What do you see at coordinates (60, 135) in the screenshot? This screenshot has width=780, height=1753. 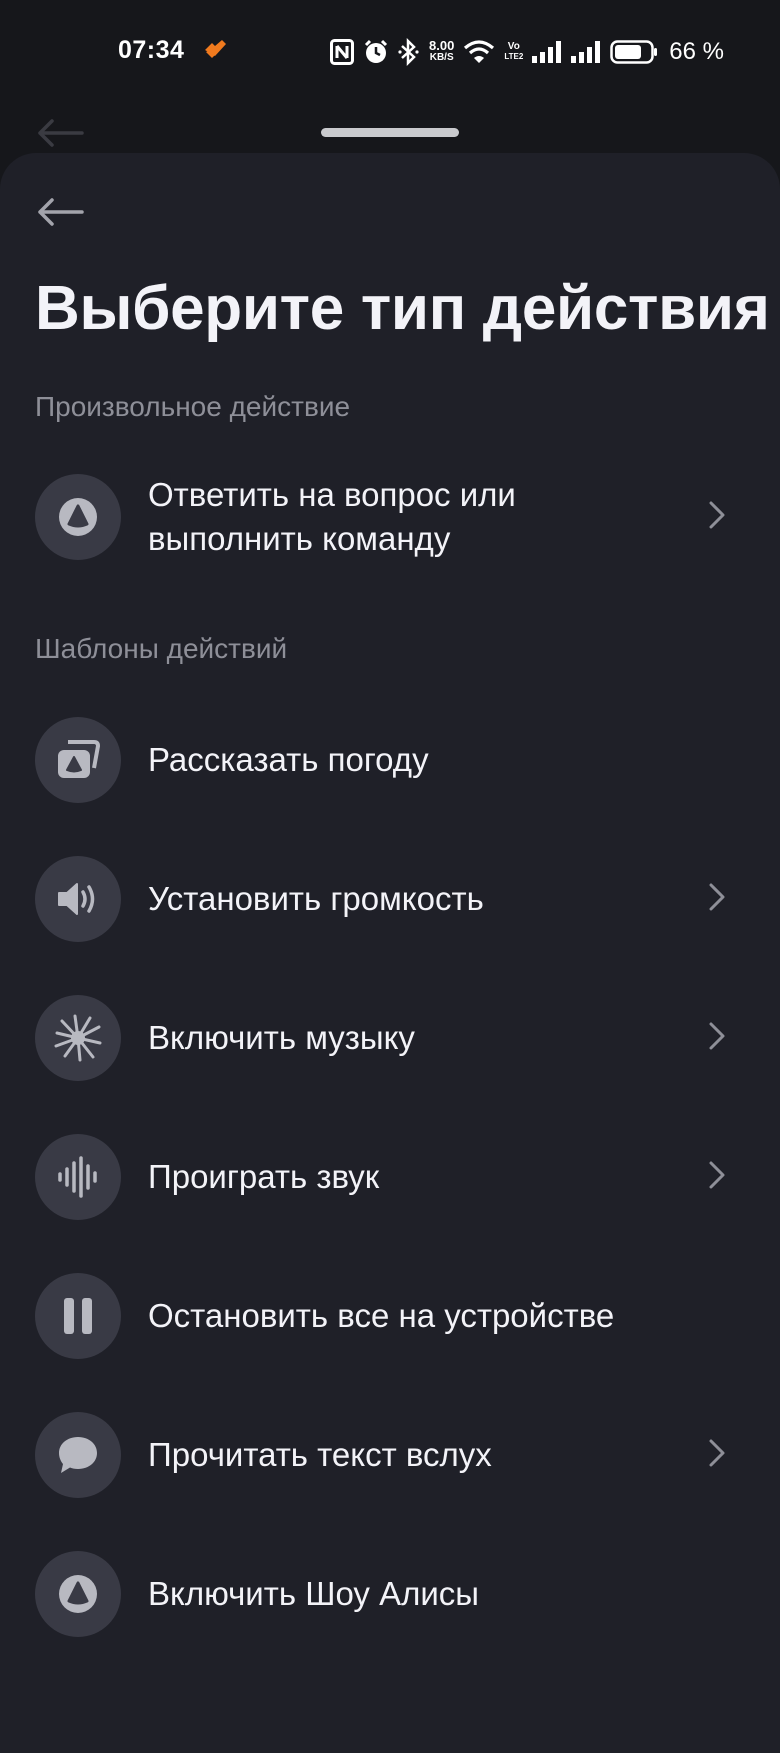 I see `background-back-arrow-icon` at bounding box center [60, 135].